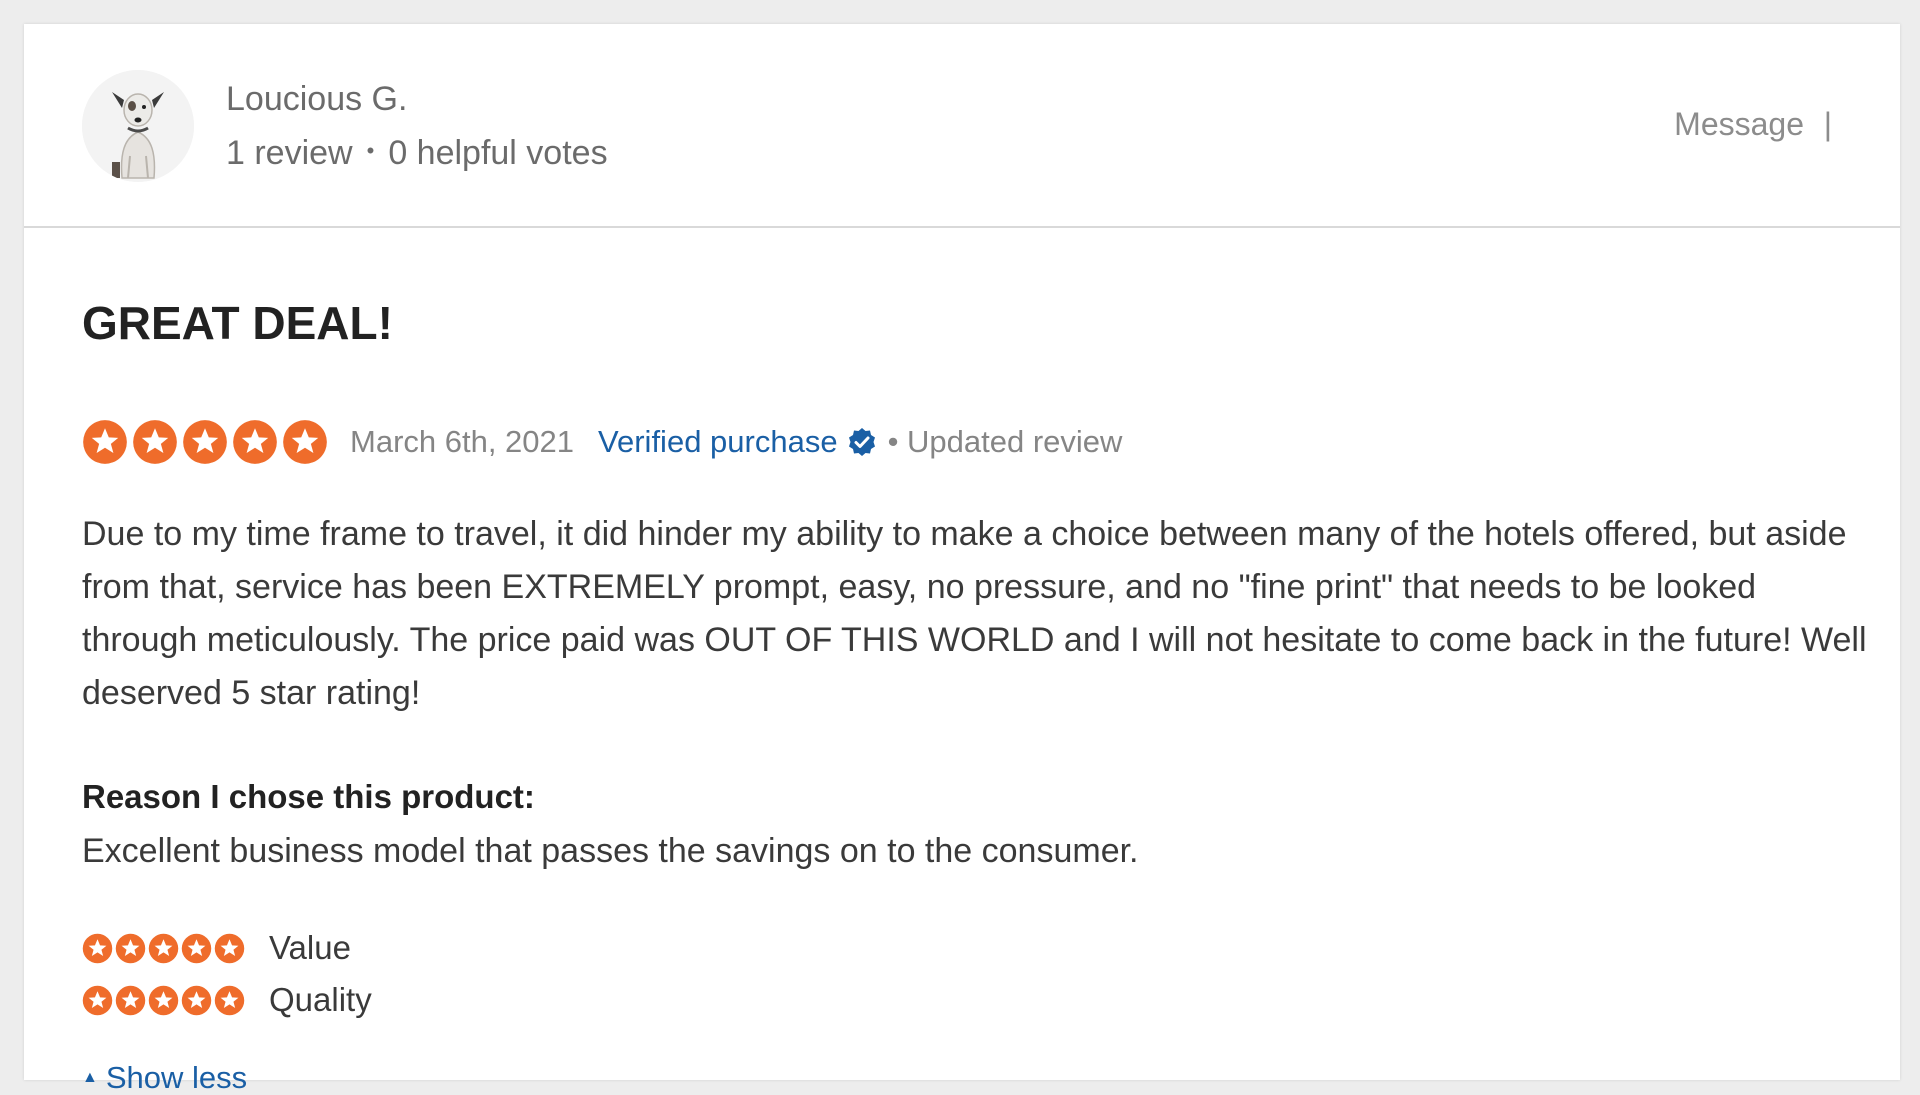  I want to click on value-rating-stars, so click(164, 948).